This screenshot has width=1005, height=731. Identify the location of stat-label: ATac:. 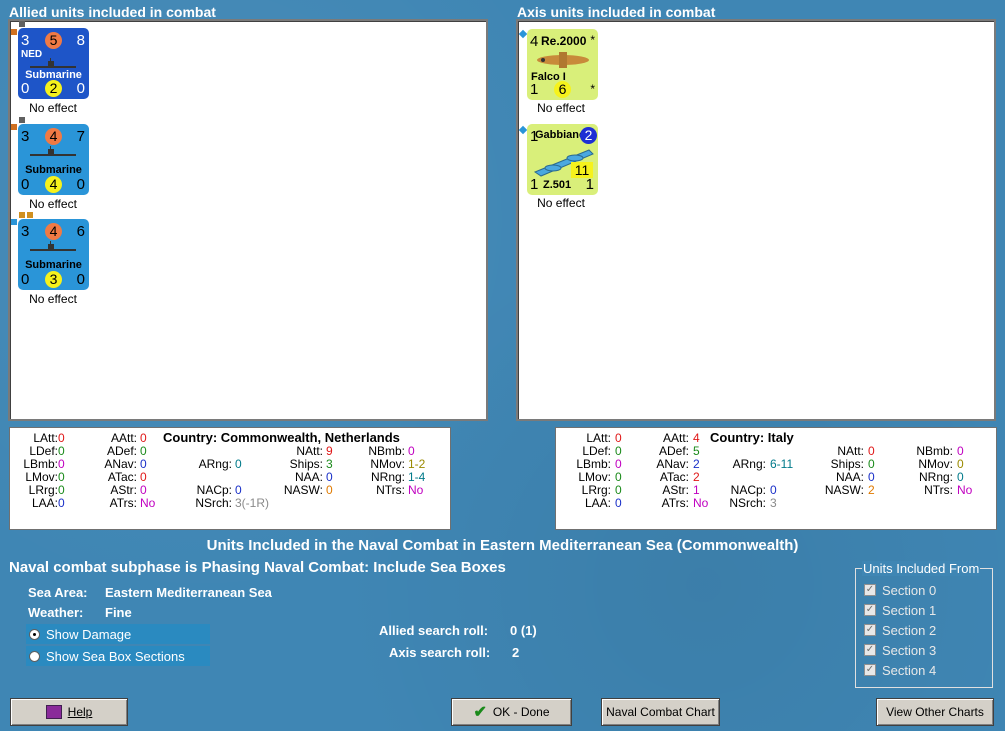
(674, 477).